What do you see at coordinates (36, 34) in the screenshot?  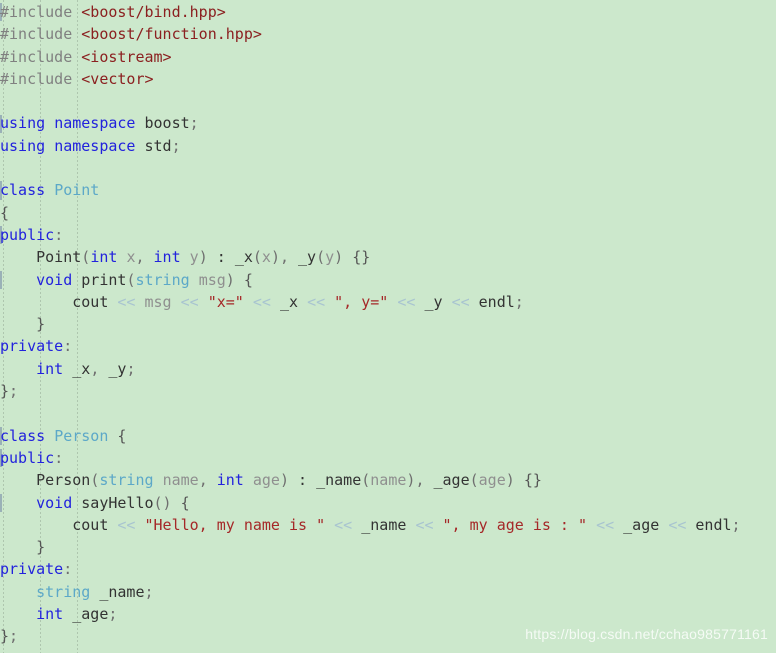 I see `code-token-pre: #include` at bounding box center [36, 34].